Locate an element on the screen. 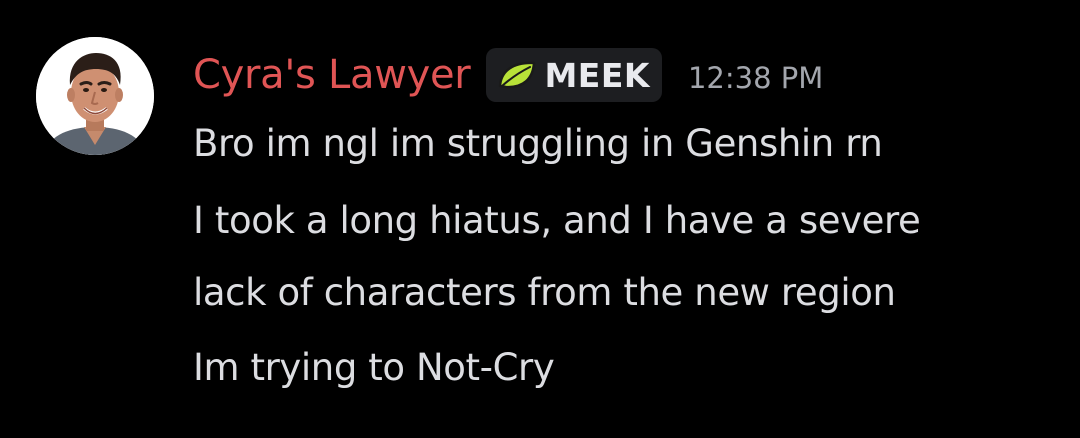 This screenshot has height=438, width=1080. timestamp: 12:38 PM is located at coordinates (755, 78).